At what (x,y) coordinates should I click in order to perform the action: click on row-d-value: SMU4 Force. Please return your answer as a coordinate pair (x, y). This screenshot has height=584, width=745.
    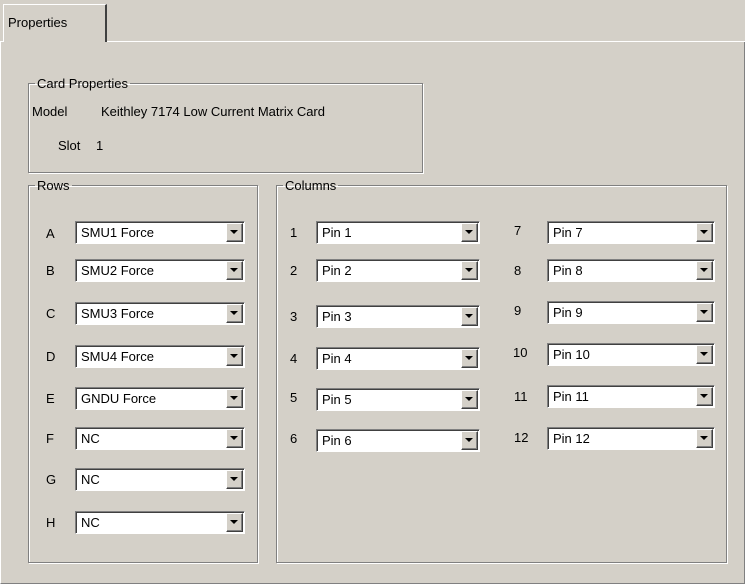
    Looking at the image, I should click on (117, 356).